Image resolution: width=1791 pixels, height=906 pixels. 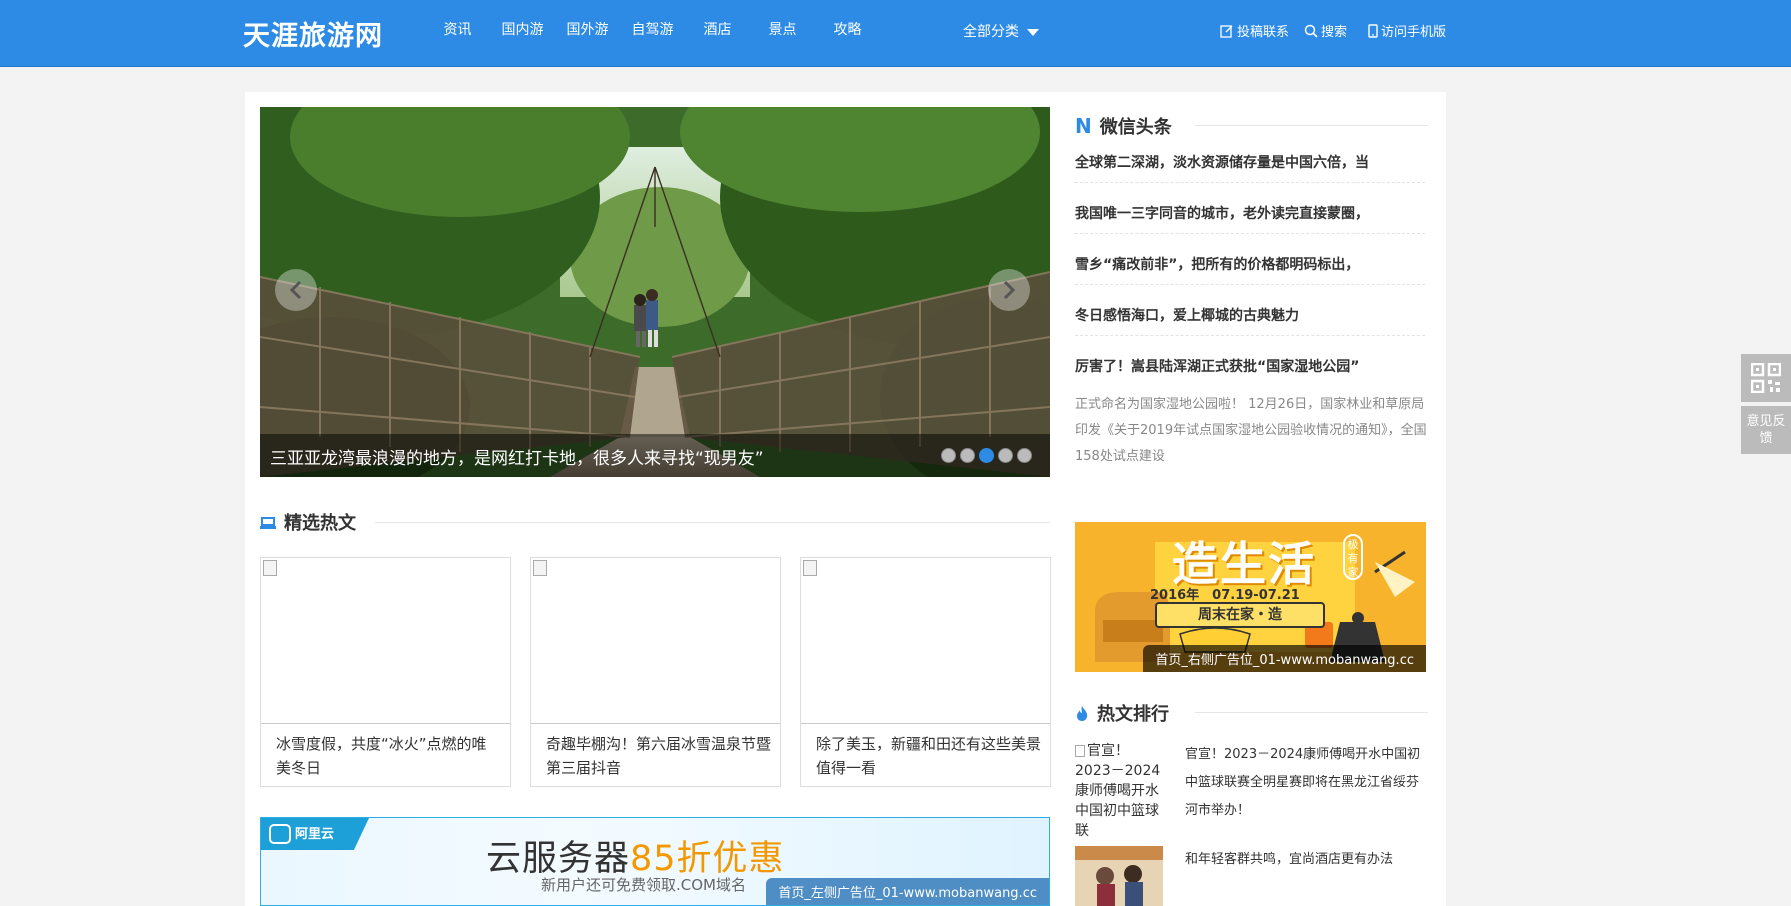 What do you see at coordinates (1133, 714) in the screenshot?
I see `hot-title-label: 热文排行` at bounding box center [1133, 714].